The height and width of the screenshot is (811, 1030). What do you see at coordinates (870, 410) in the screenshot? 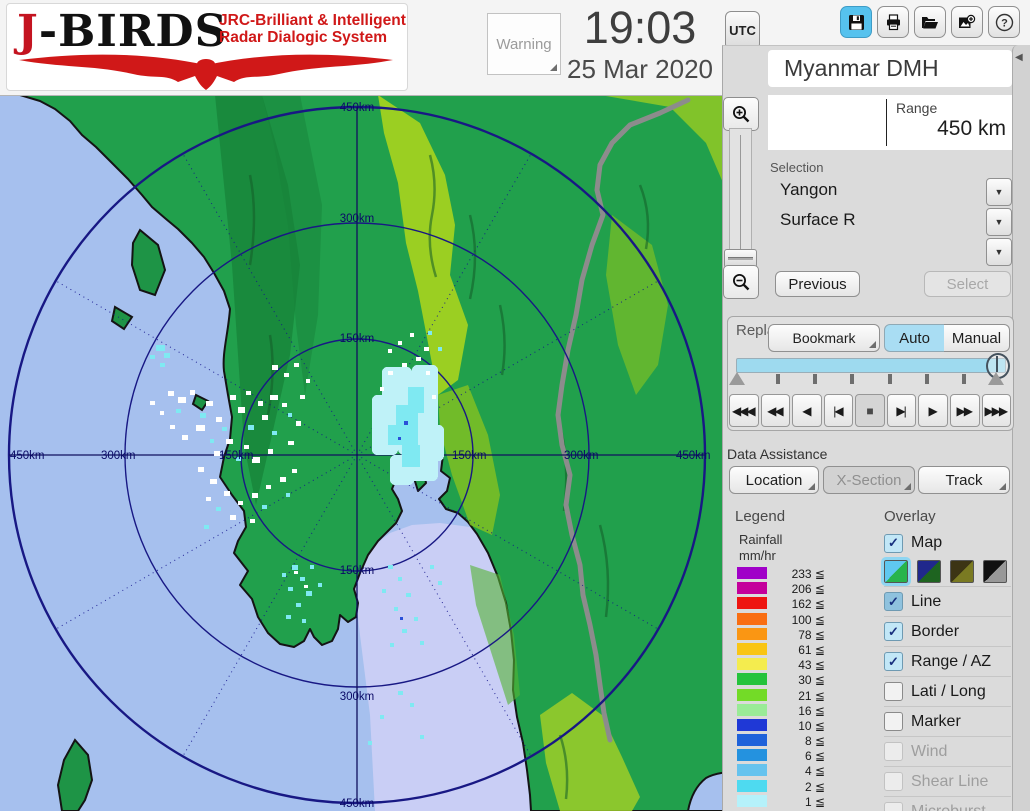
I see `stop-button: ■` at bounding box center [870, 410].